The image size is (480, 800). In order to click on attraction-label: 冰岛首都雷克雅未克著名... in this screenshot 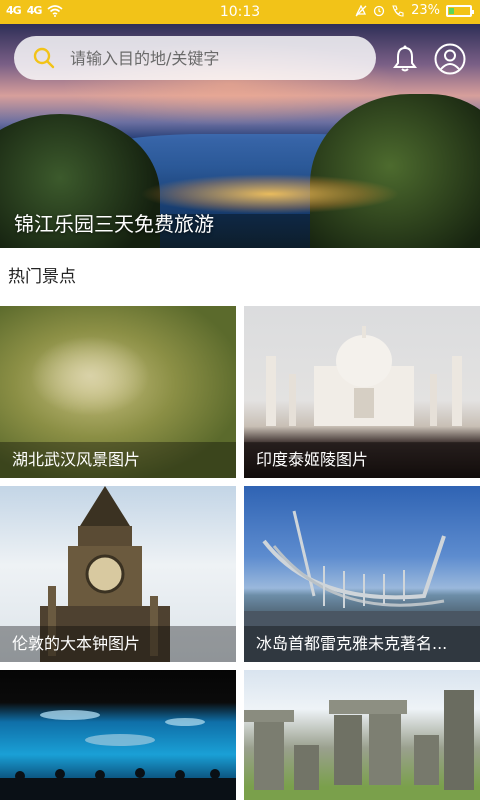, I will do `click(362, 644)`.